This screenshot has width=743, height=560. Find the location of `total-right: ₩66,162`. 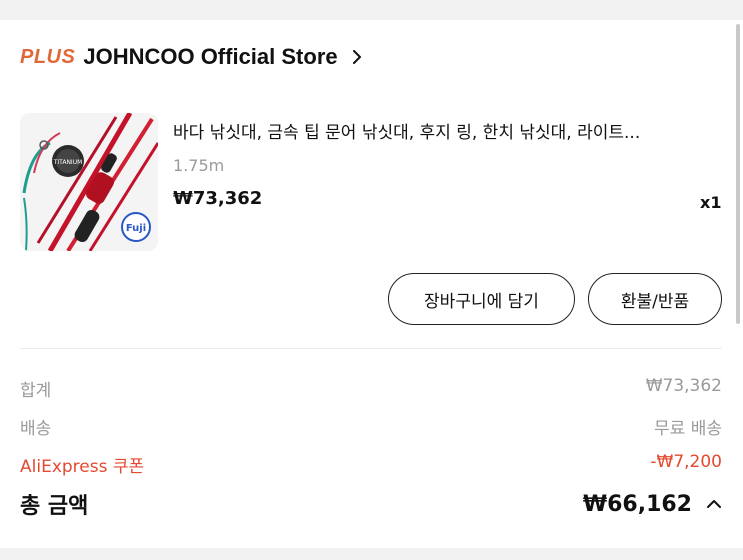

total-right: ₩66,162 is located at coordinates (652, 504).